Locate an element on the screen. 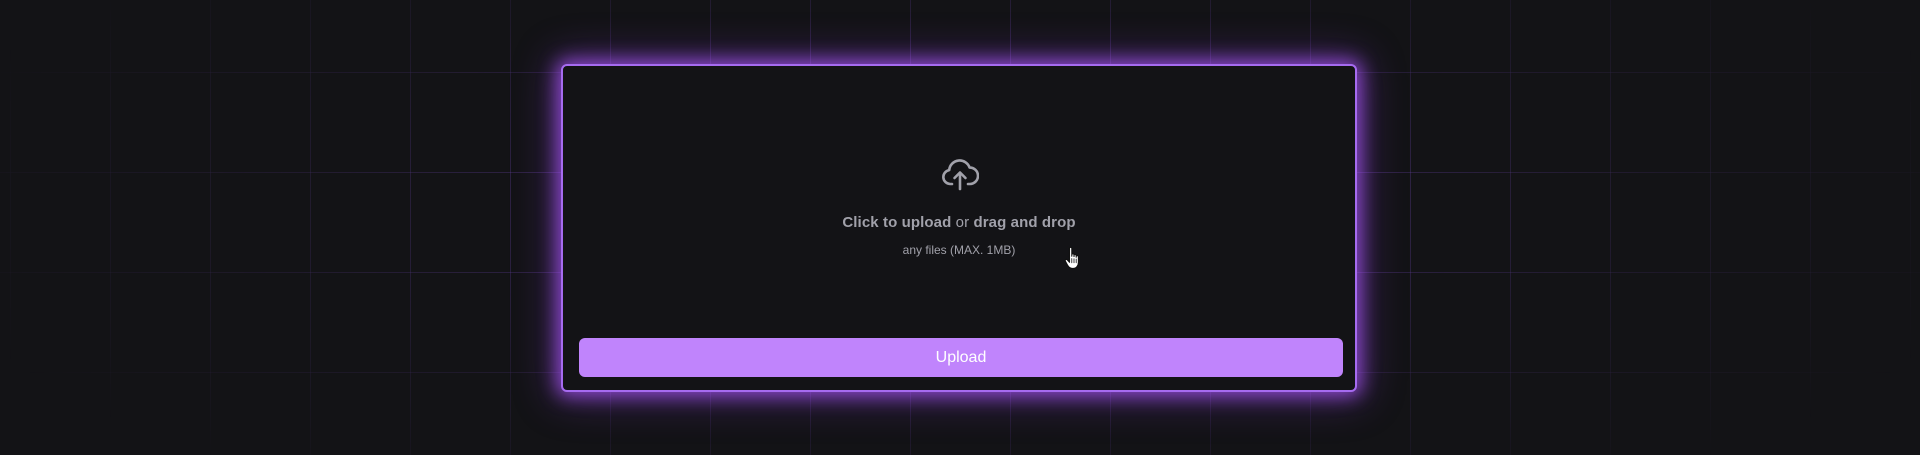 The height and width of the screenshot is (455, 1920). cloud-upload-icon is located at coordinates (960, 175).